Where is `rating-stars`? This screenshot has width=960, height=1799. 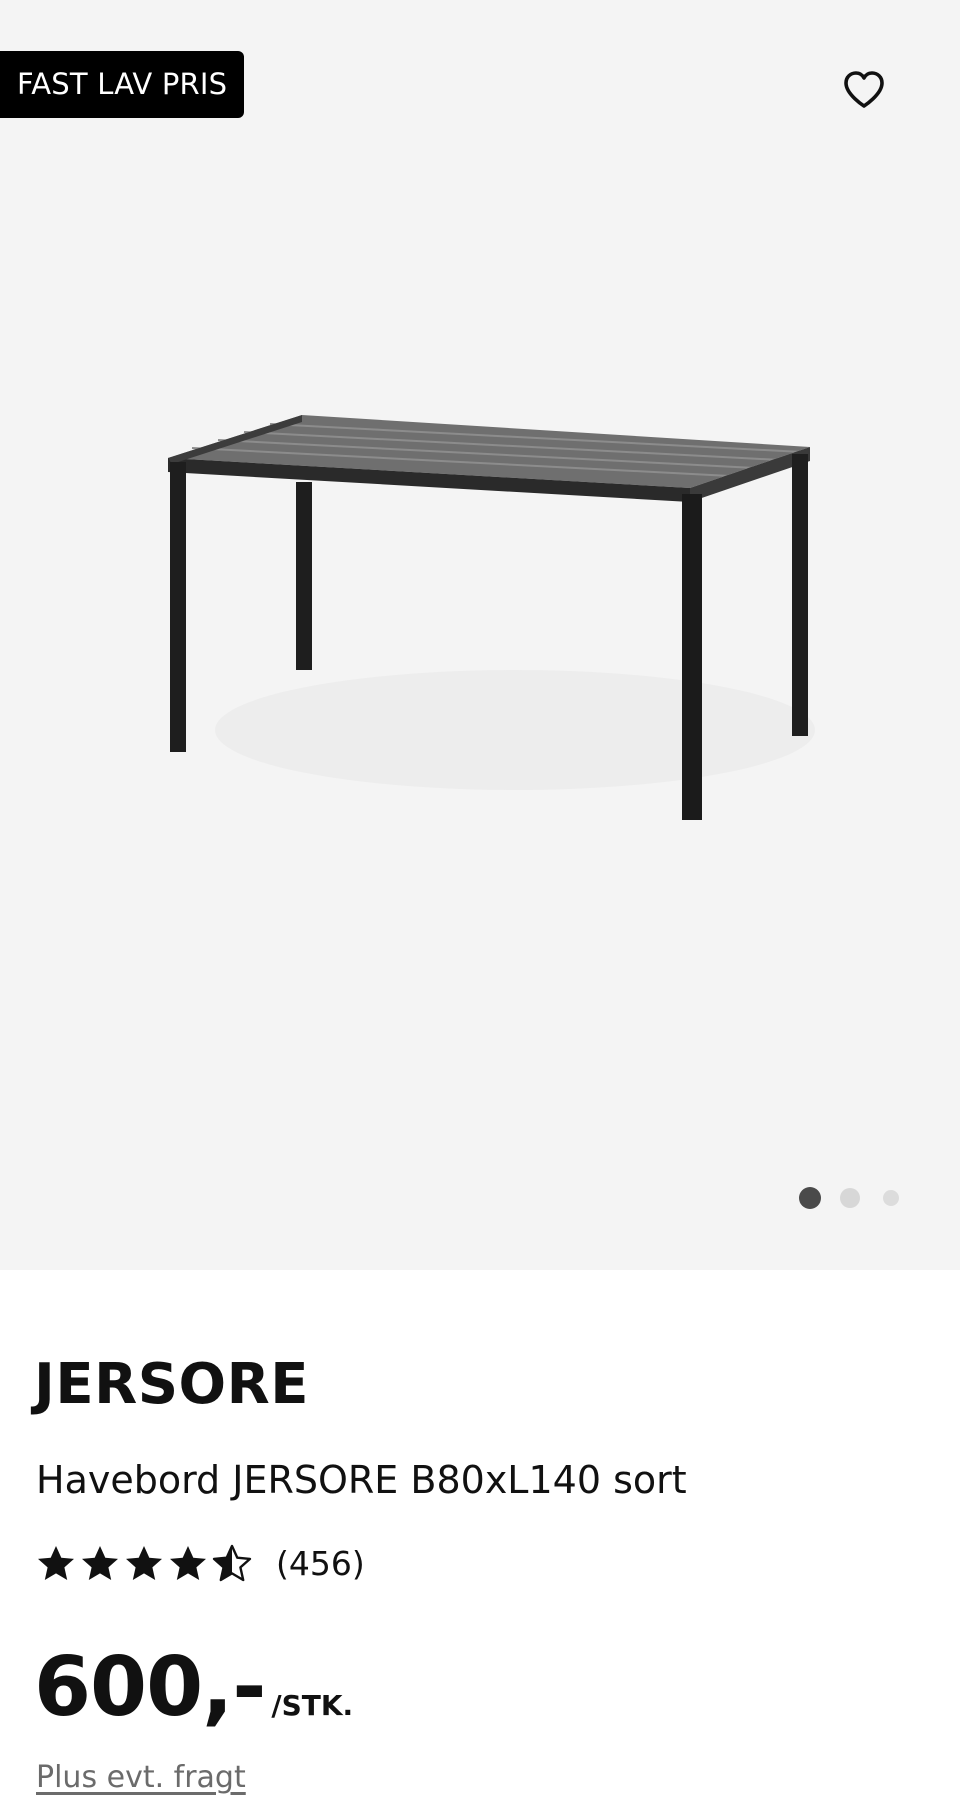
rating-stars is located at coordinates (146, 1564).